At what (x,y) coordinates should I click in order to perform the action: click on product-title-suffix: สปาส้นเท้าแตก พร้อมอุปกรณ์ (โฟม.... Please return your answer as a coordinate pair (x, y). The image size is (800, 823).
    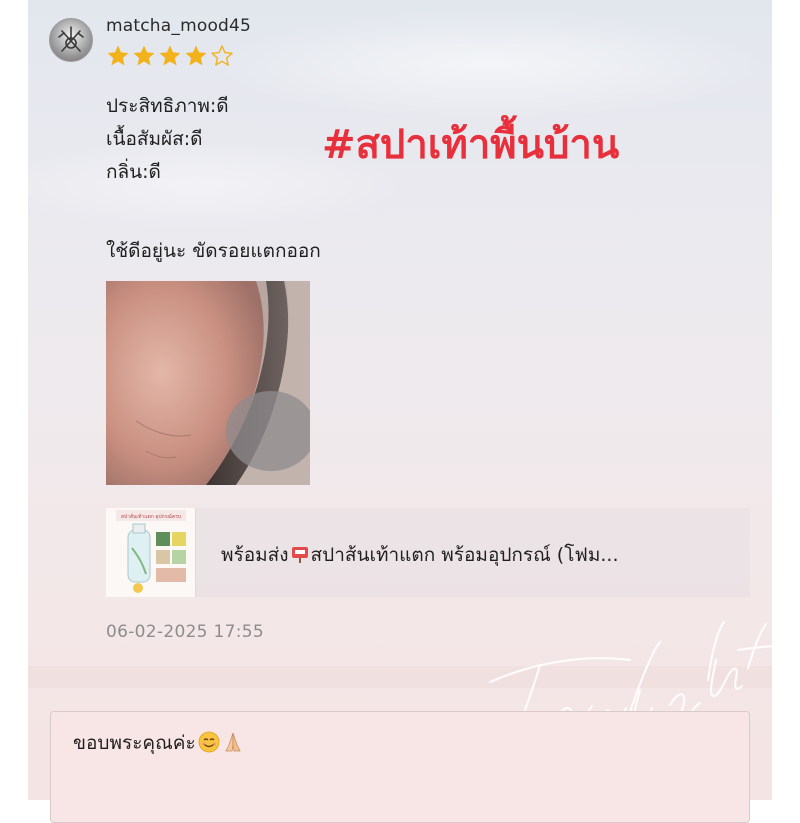
    Looking at the image, I should click on (464, 555).